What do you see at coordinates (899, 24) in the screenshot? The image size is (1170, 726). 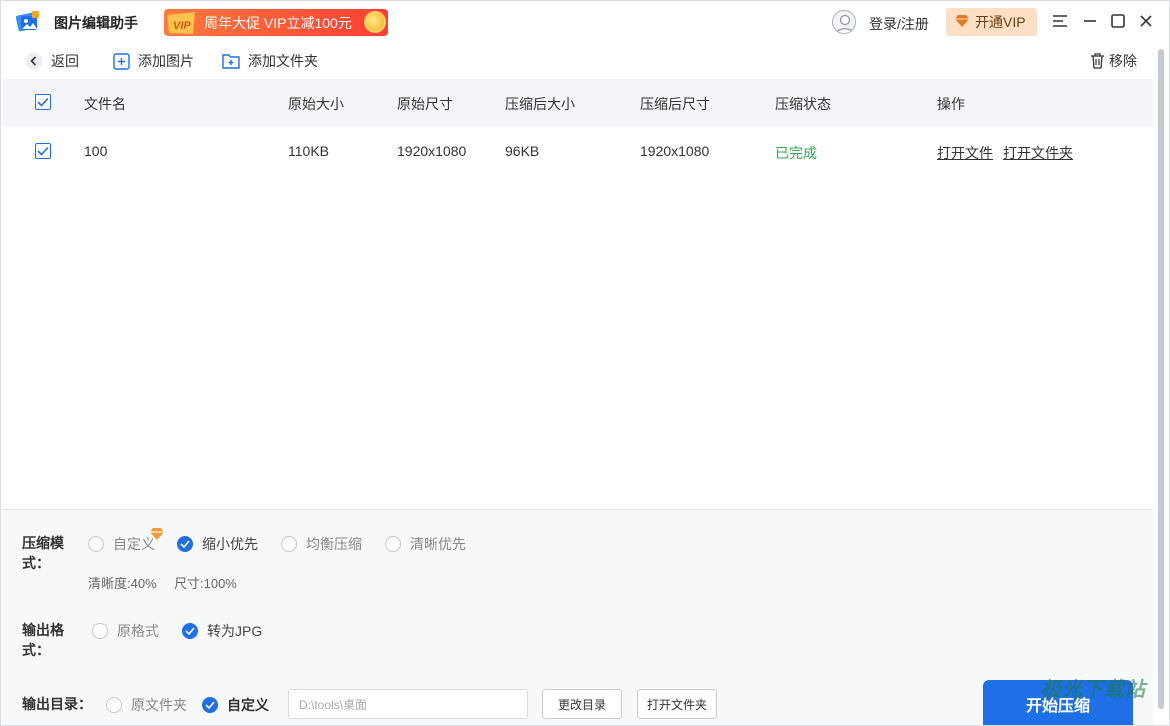 I see `login-link: 登录/注册` at bounding box center [899, 24].